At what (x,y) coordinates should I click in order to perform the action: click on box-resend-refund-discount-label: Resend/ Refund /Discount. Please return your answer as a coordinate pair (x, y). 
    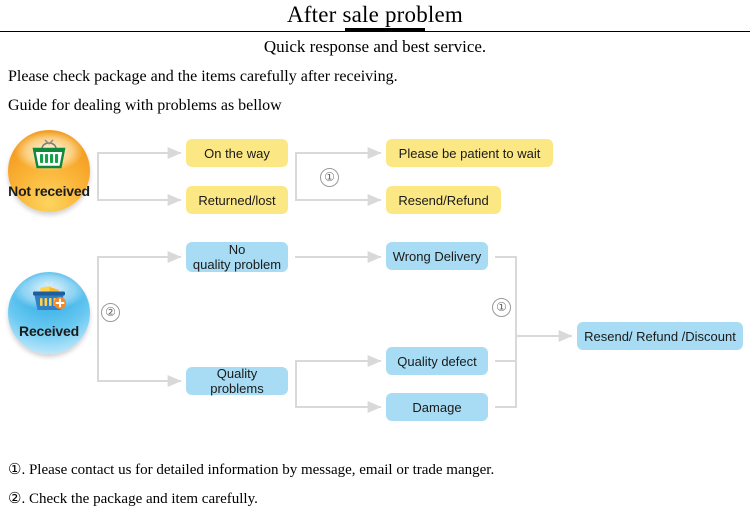
    Looking at the image, I should click on (660, 336).